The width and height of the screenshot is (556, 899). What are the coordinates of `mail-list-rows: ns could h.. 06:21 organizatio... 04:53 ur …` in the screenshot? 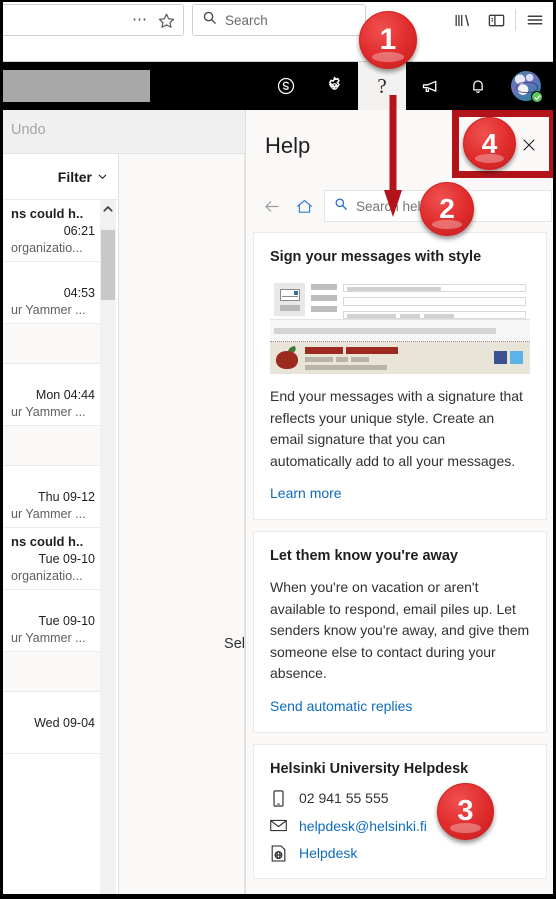 It's located at (53, 477).